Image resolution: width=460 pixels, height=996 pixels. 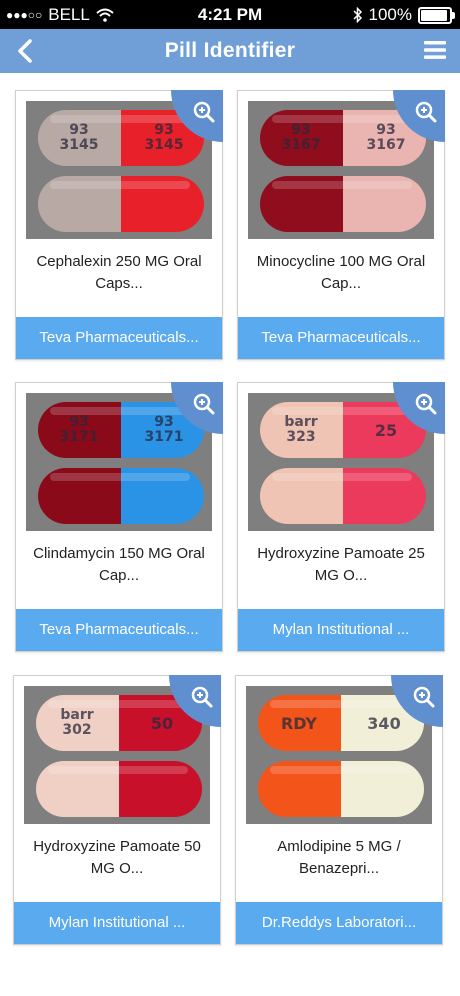 What do you see at coordinates (435, 50) in the screenshot?
I see `hamburger-menu-icon` at bounding box center [435, 50].